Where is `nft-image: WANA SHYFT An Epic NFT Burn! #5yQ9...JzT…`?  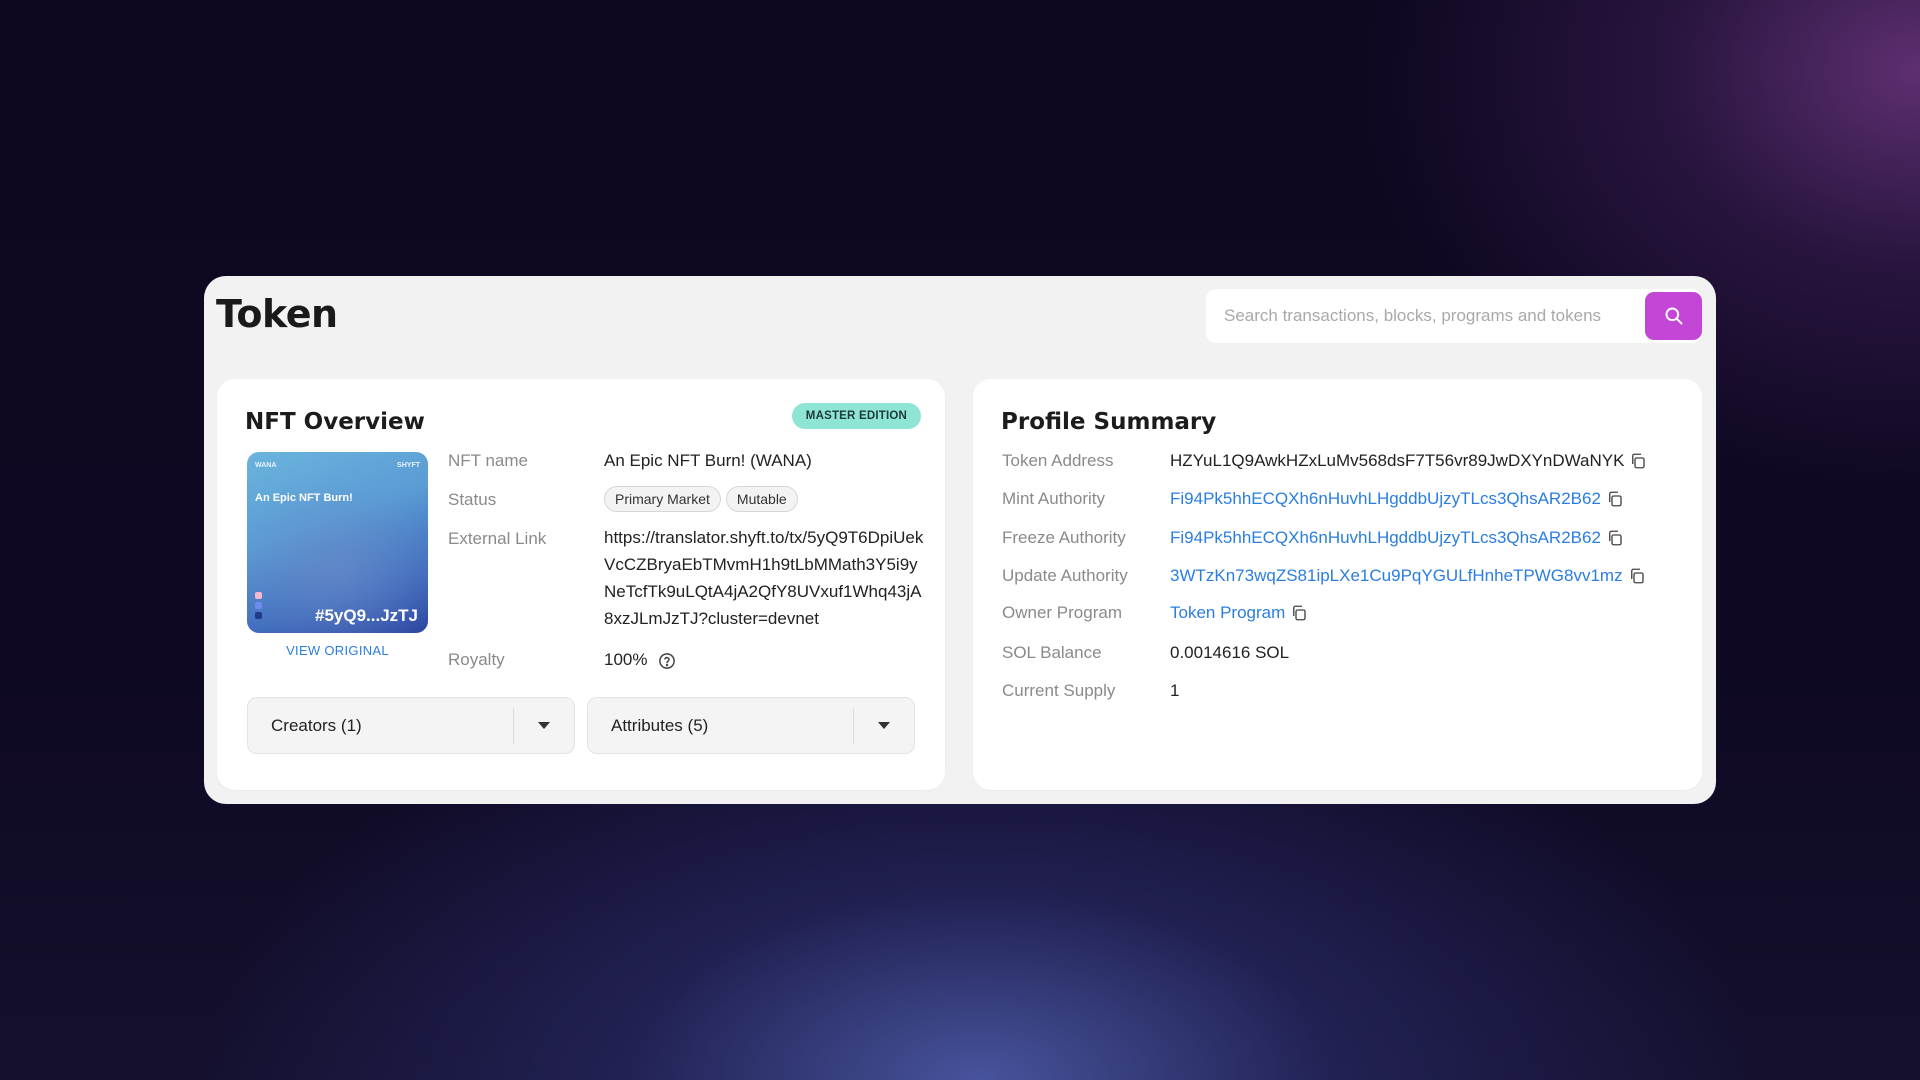
nft-image: WANA SHYFT An Epic NFT Burn! #5yQ9...JzT… is located at coordinates (337, 542).